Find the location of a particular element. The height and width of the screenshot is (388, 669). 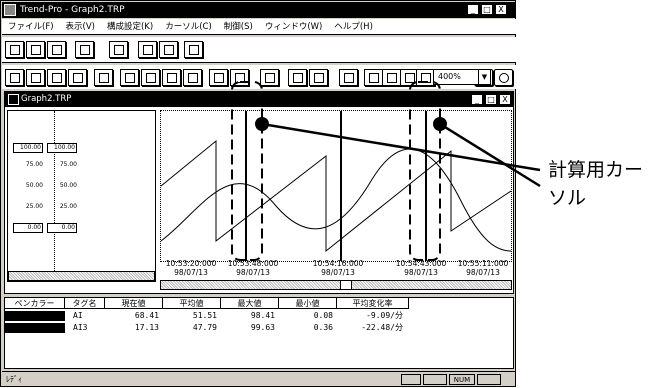

callout-label: 計算用カー ソル is located at coordinates (595, 184).